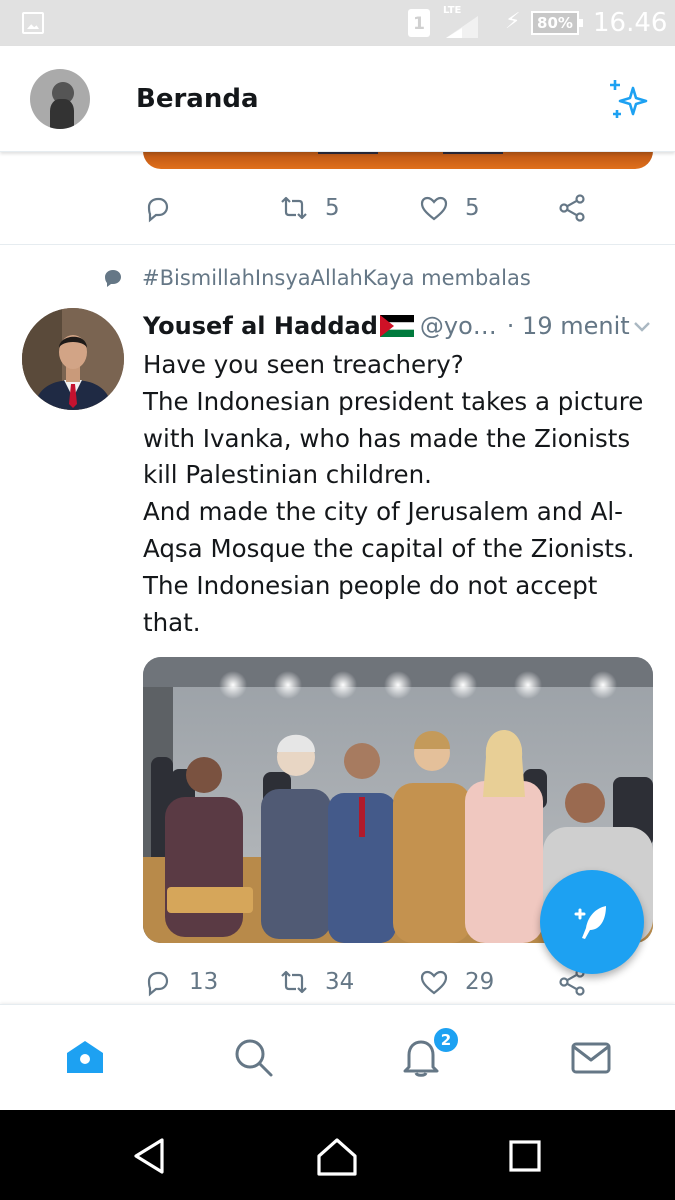 The height and width of the screenshot is (1200, 675). I want to click on tab-messages, so click(591, 1057).